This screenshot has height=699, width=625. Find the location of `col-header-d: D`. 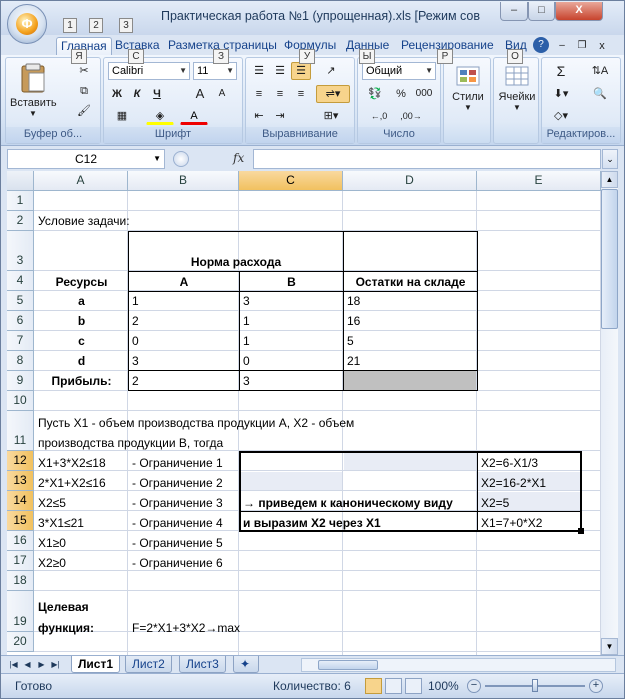

col-header-d: D is located at coordinates (410, 181).